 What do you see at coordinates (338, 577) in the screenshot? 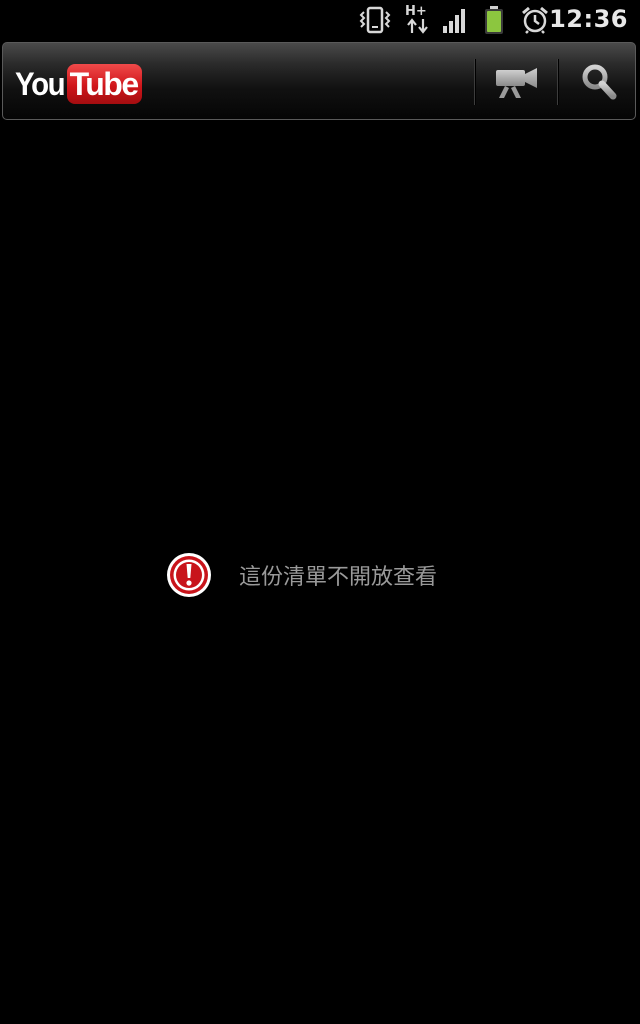
I see `message-text: 這份清單不開放查看` at bounding box center [338, 577].